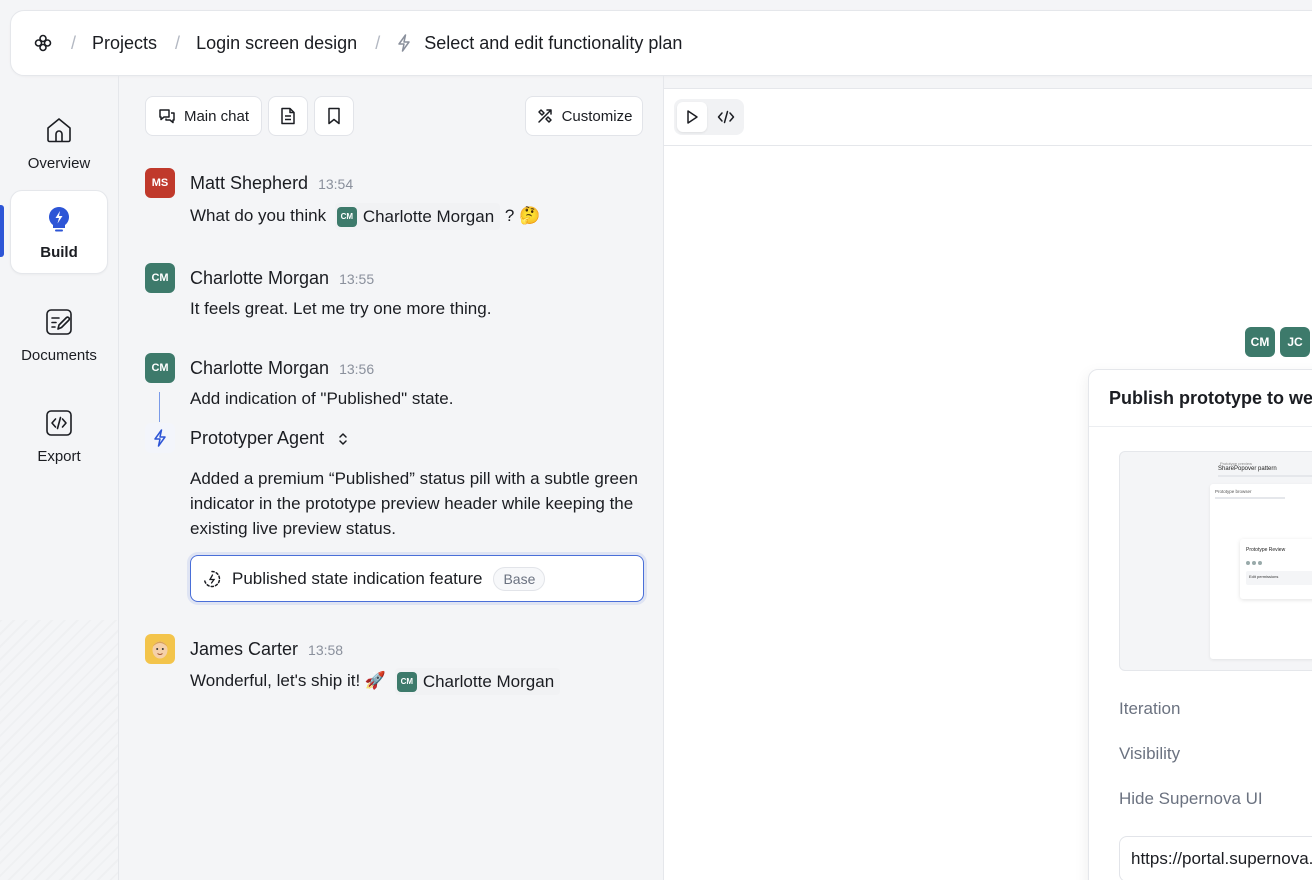 The width and height of the screenshot is (1312, 880). Describe the element at coordinates (343, 439) in the screenshot. I see `chevron-updown-icon` at that location.